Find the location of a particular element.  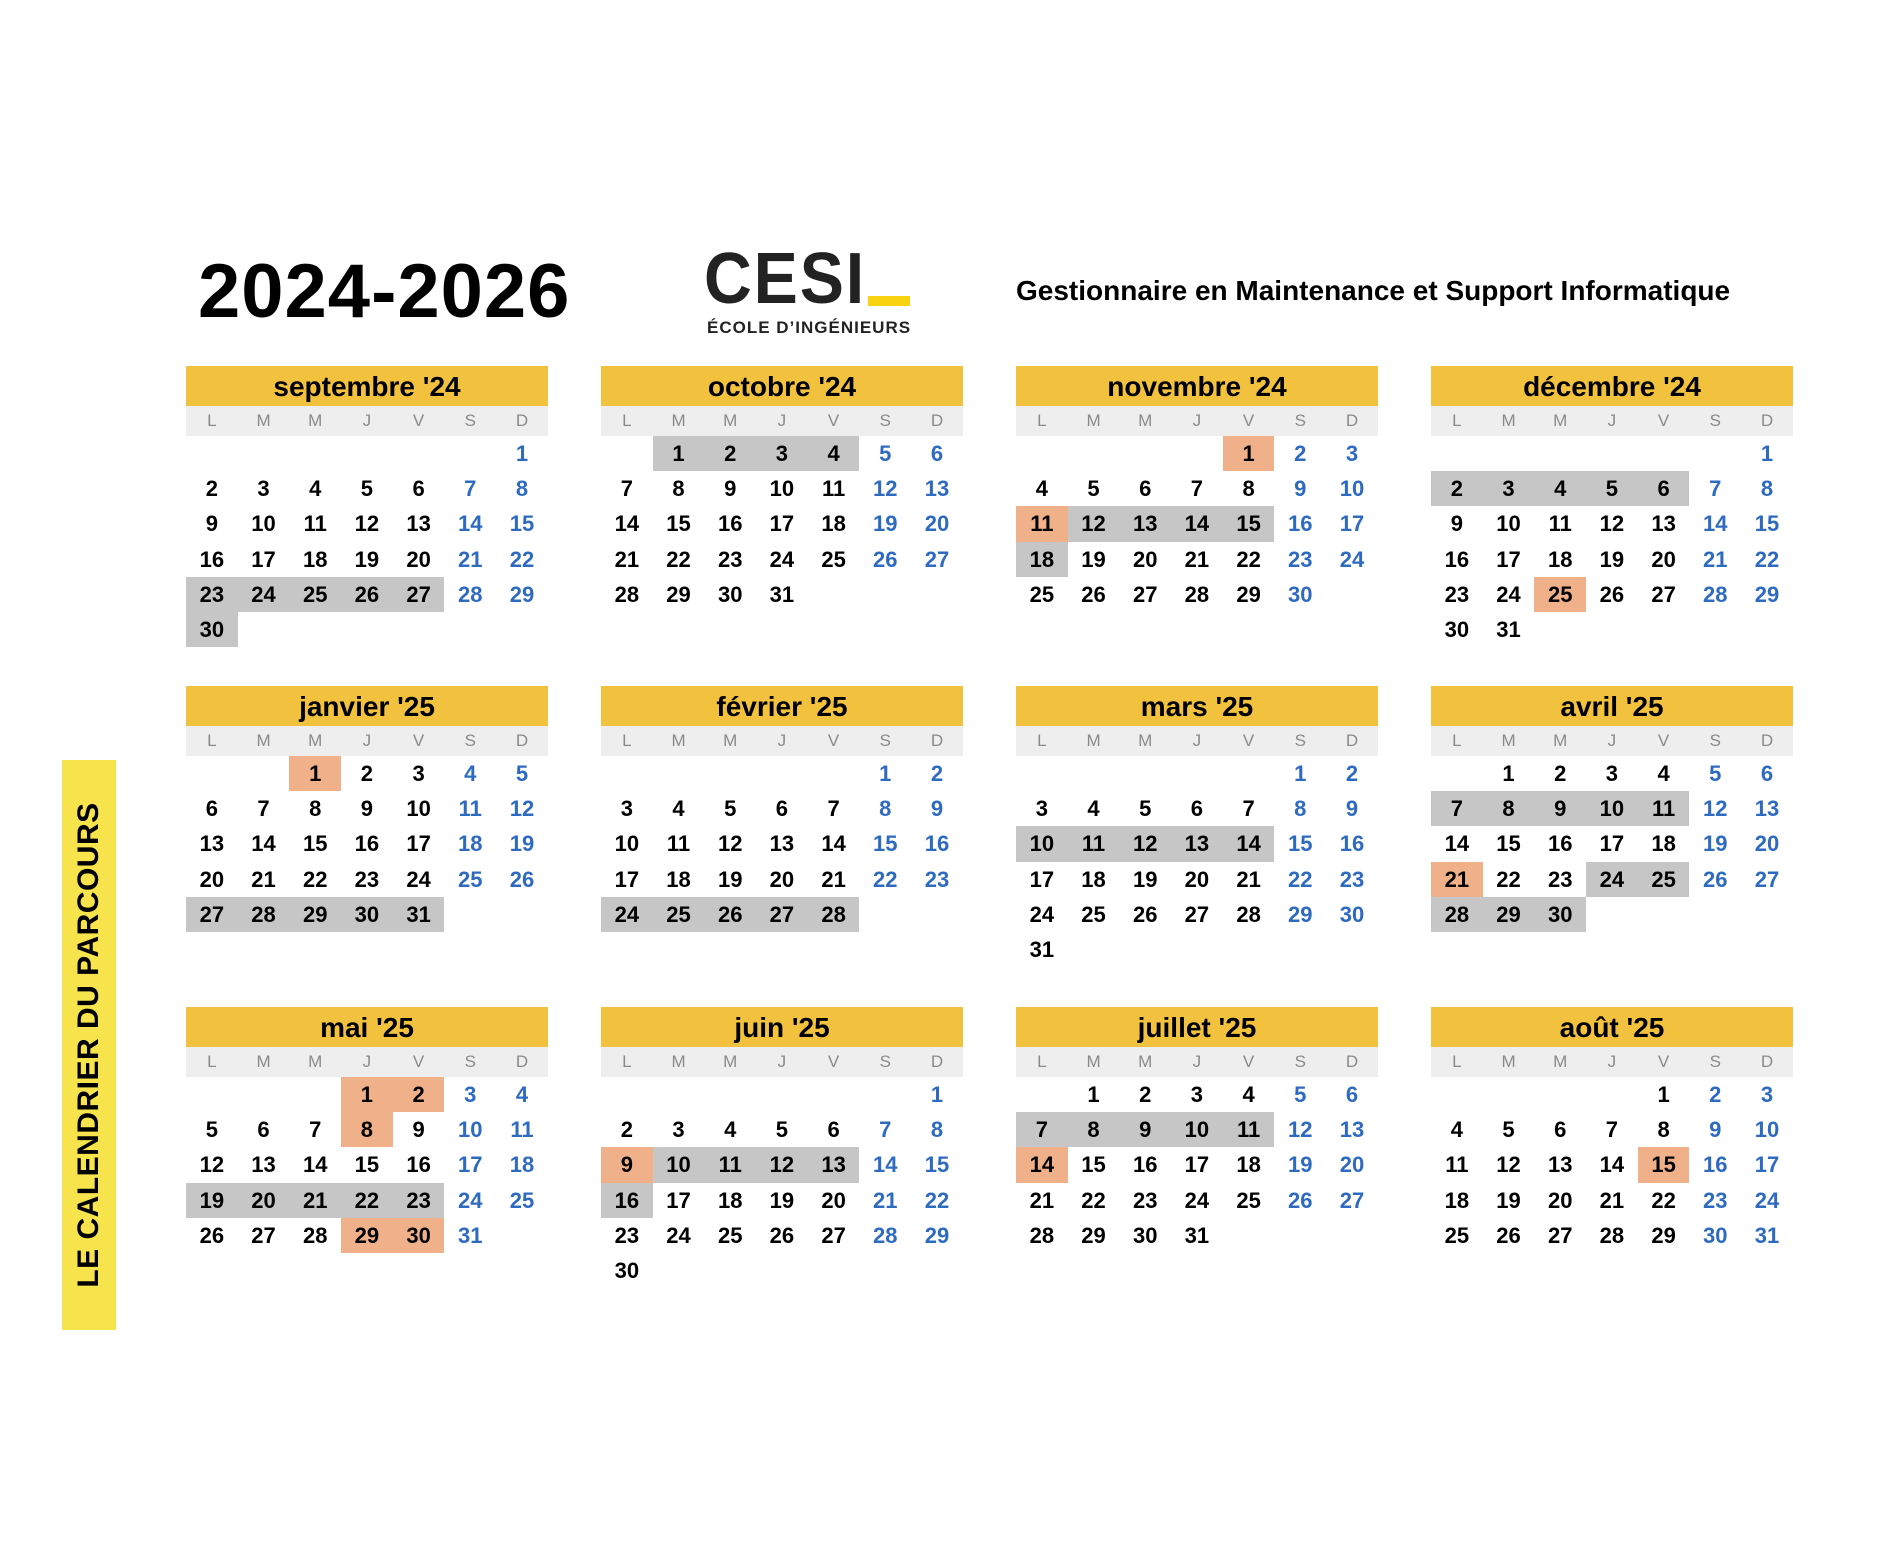

day-cell: 27 is located at coordinates (1663, 594).